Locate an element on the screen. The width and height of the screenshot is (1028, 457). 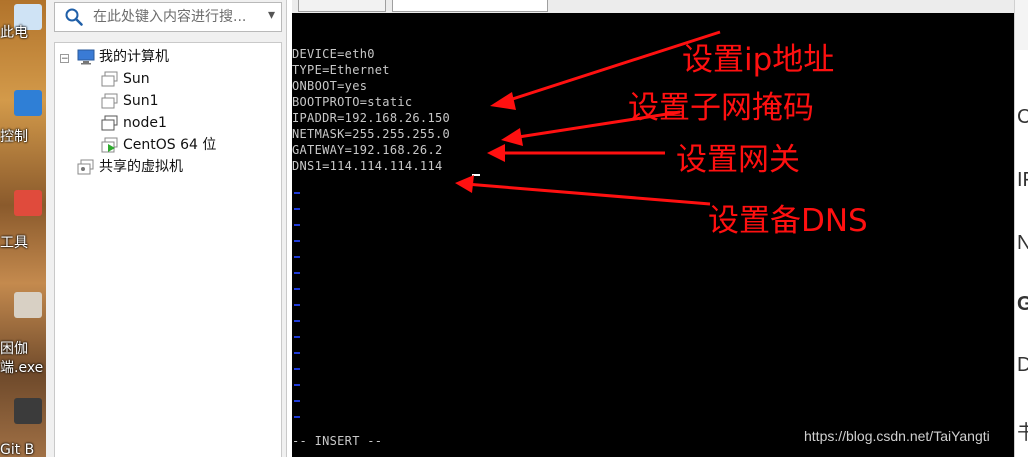
annotation-set-ip: 设置ip地址 is located at coordinates (758, 60).